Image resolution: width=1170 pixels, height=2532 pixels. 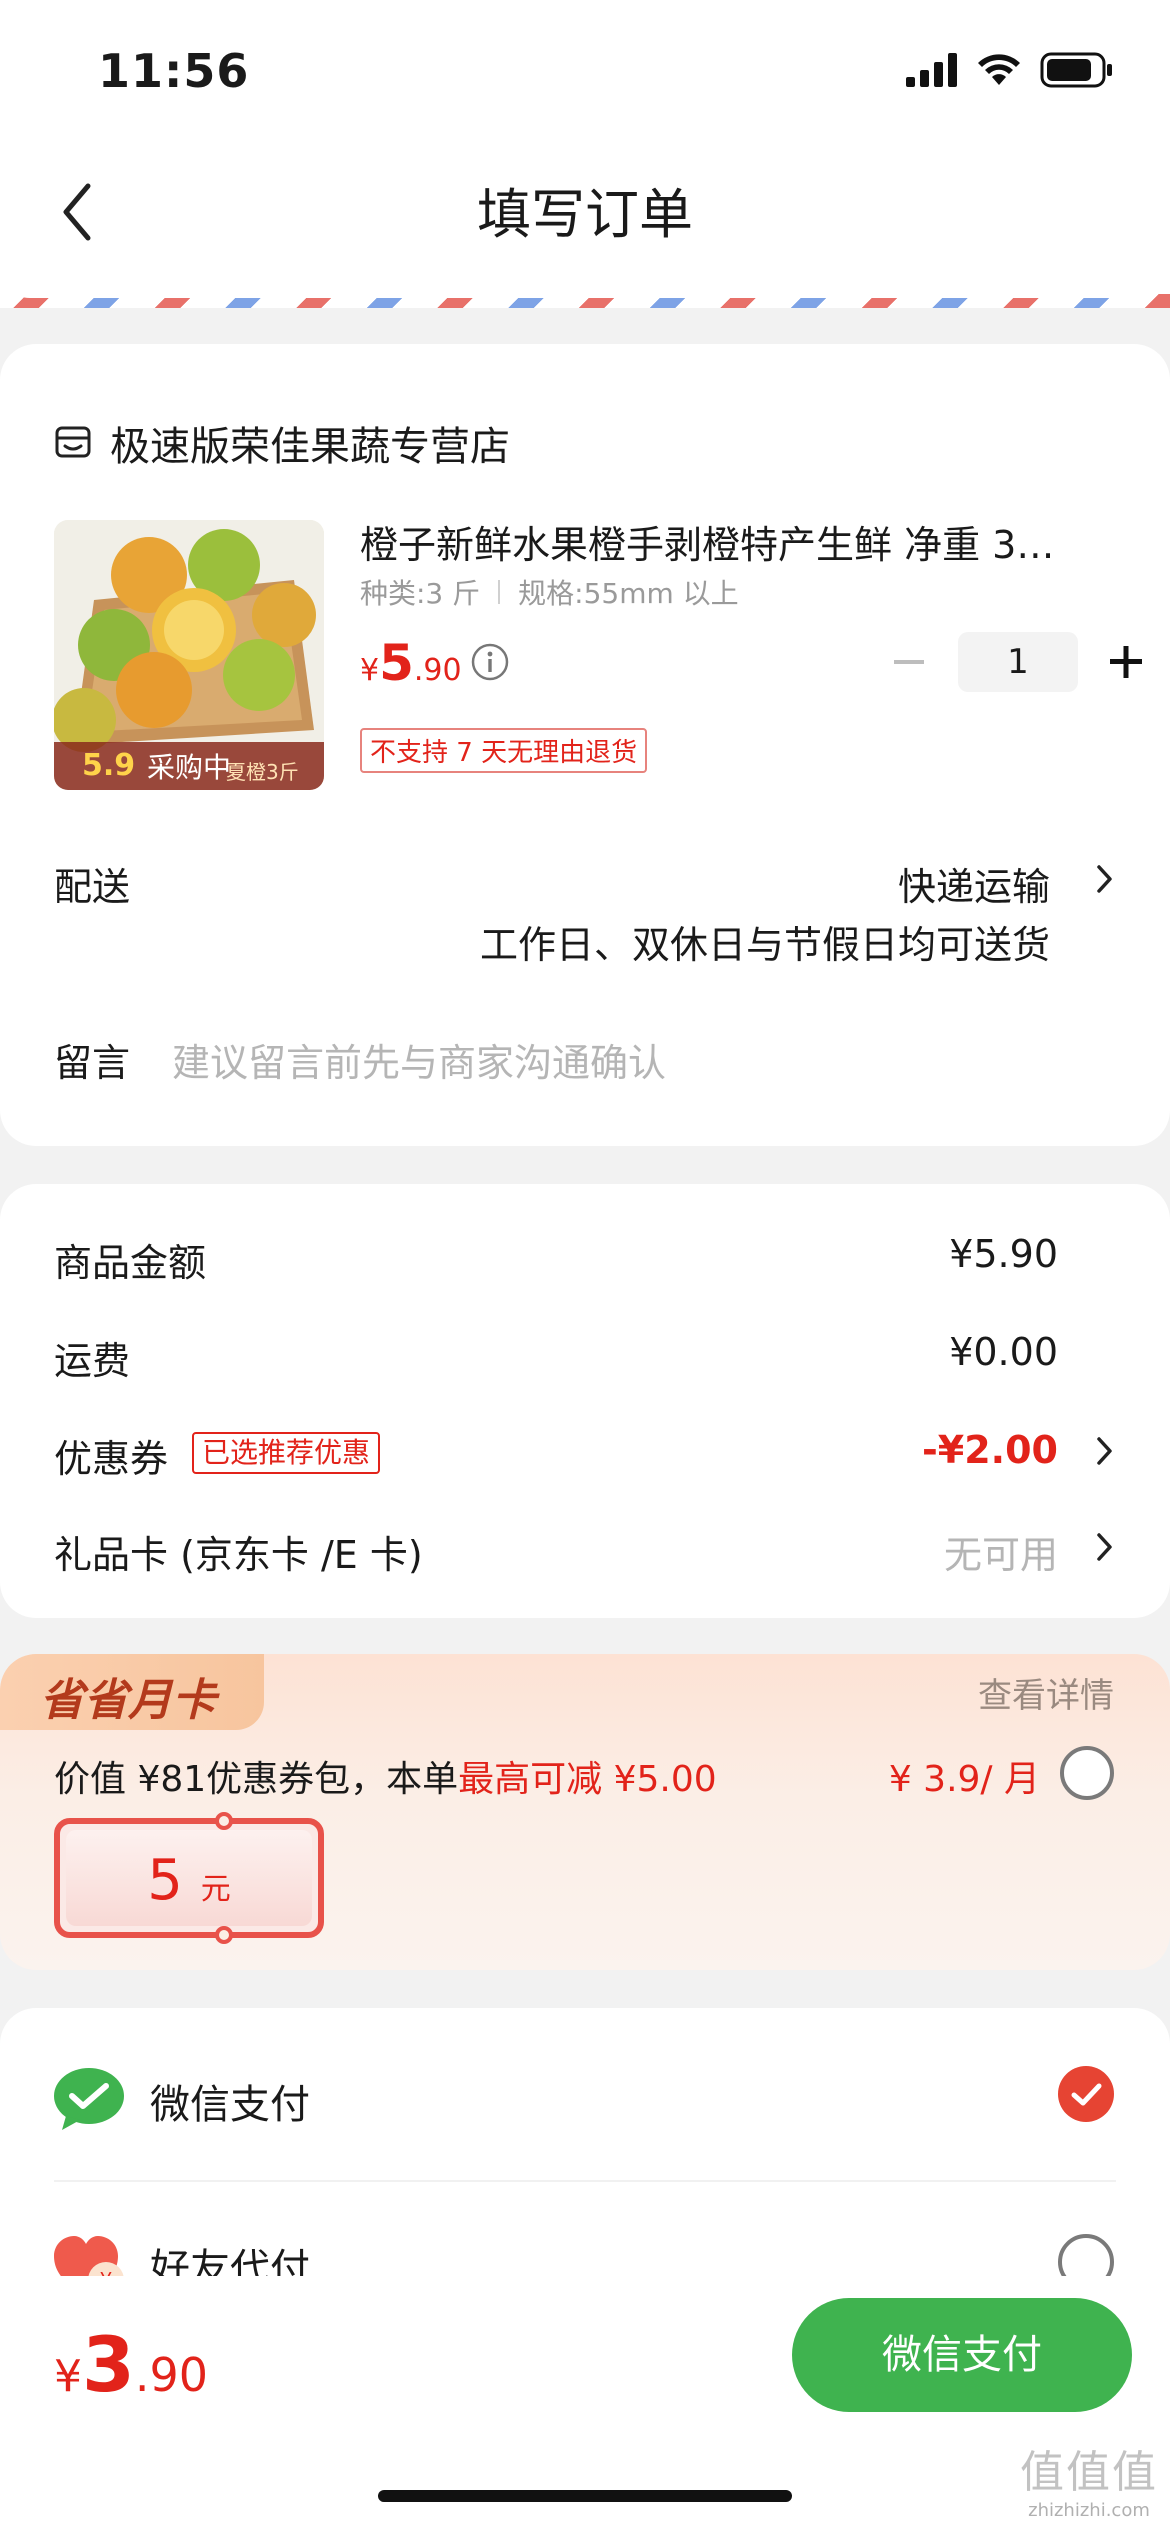 What do you see at coordinates (764, 945) in the screenshot?
I see `delivery-note: 工作日、双休日与节假日均可送货` at bounding box center [764, 945].